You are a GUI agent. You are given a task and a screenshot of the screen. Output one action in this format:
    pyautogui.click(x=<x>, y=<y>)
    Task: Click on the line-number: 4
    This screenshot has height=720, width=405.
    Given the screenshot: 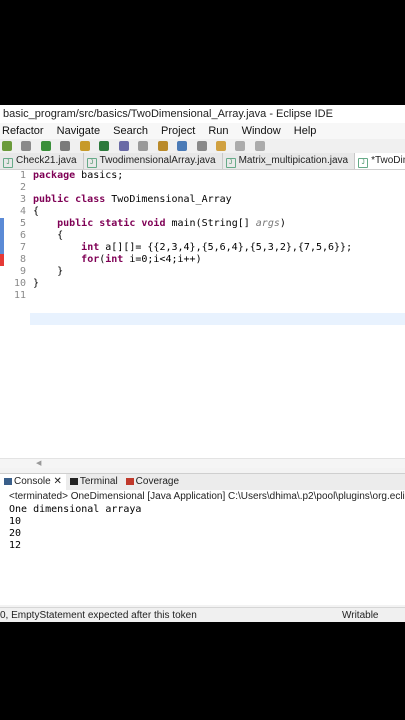 What is the action you would take?
    pyautogui.click(x=22, y=211)
    